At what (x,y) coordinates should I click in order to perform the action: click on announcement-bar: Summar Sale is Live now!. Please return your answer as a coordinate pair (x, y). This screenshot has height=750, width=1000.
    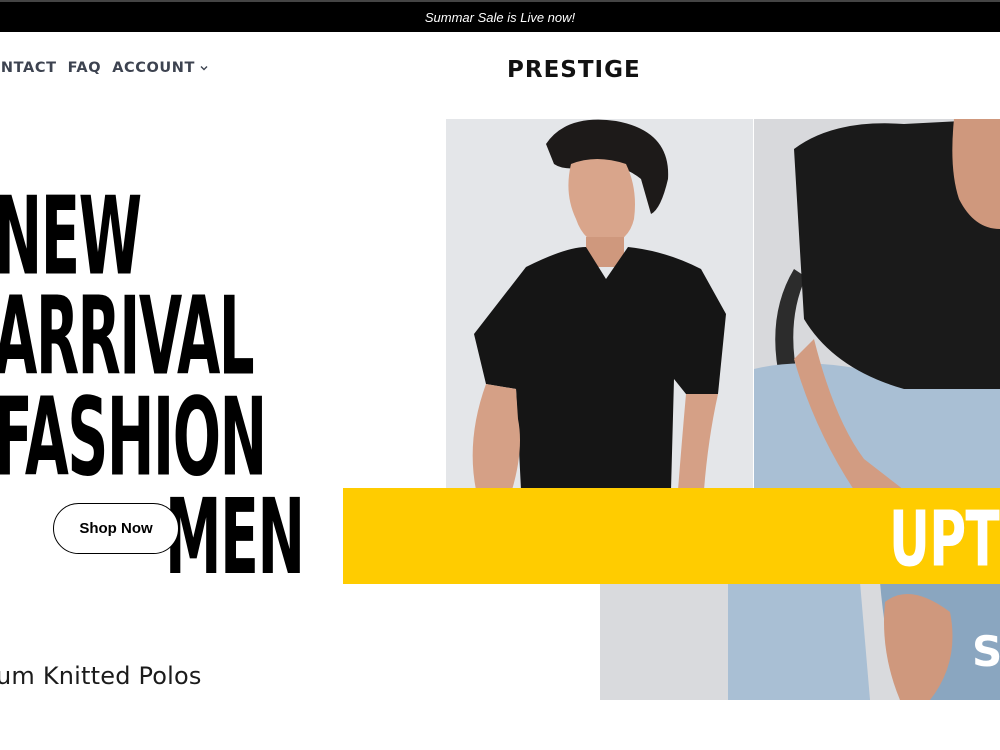
    Looking at the image, I should click on (500, 16).